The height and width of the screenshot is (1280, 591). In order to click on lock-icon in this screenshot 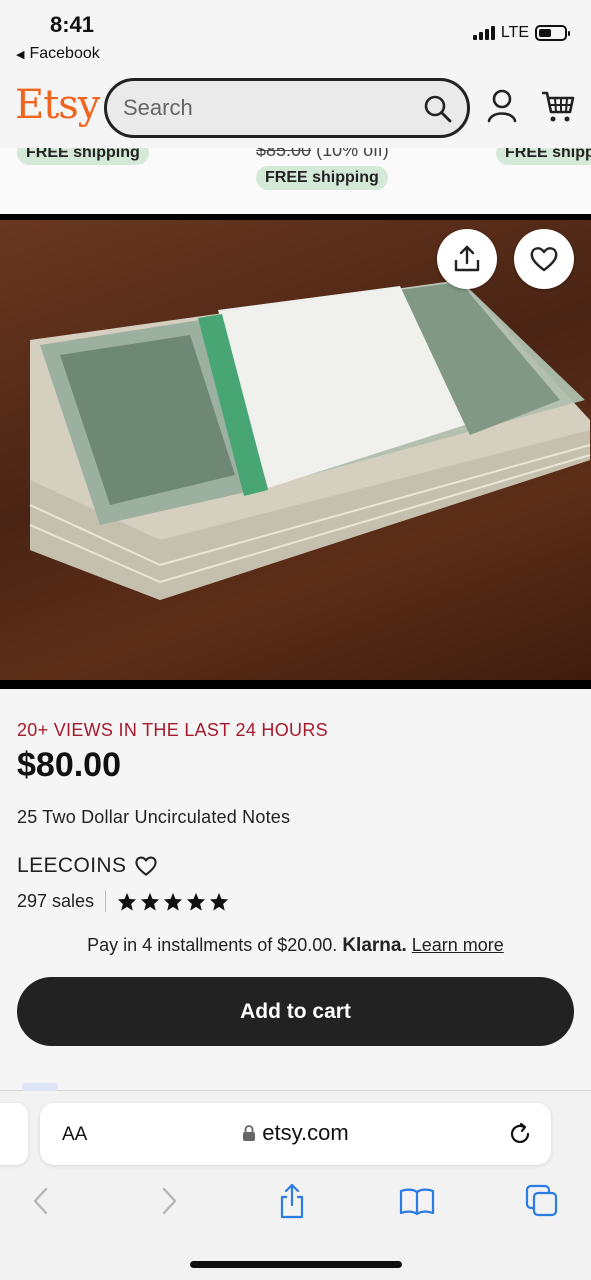, I will do `click(249, 1133)`.